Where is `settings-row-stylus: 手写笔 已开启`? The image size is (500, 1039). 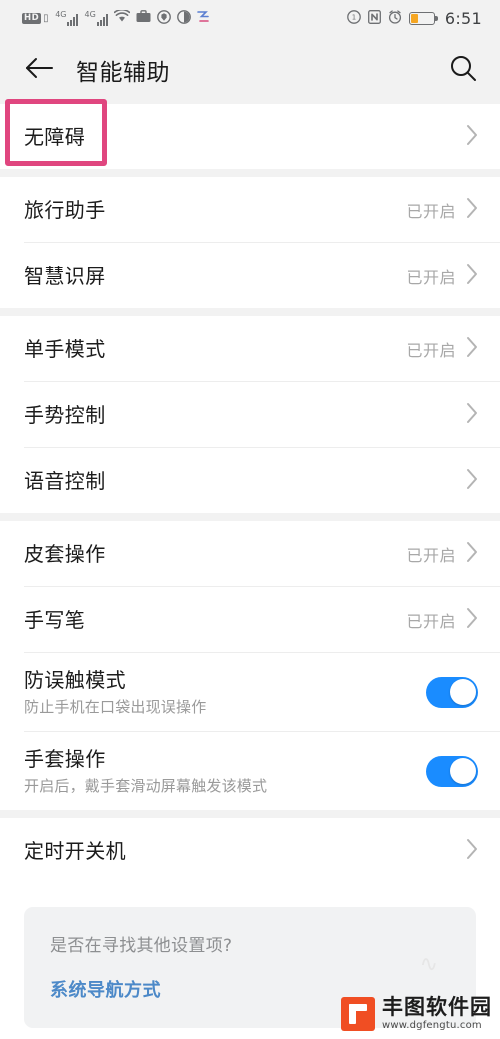 settings-row-stylus: 手写笔 已开启 is located at coordinates (250, 619).